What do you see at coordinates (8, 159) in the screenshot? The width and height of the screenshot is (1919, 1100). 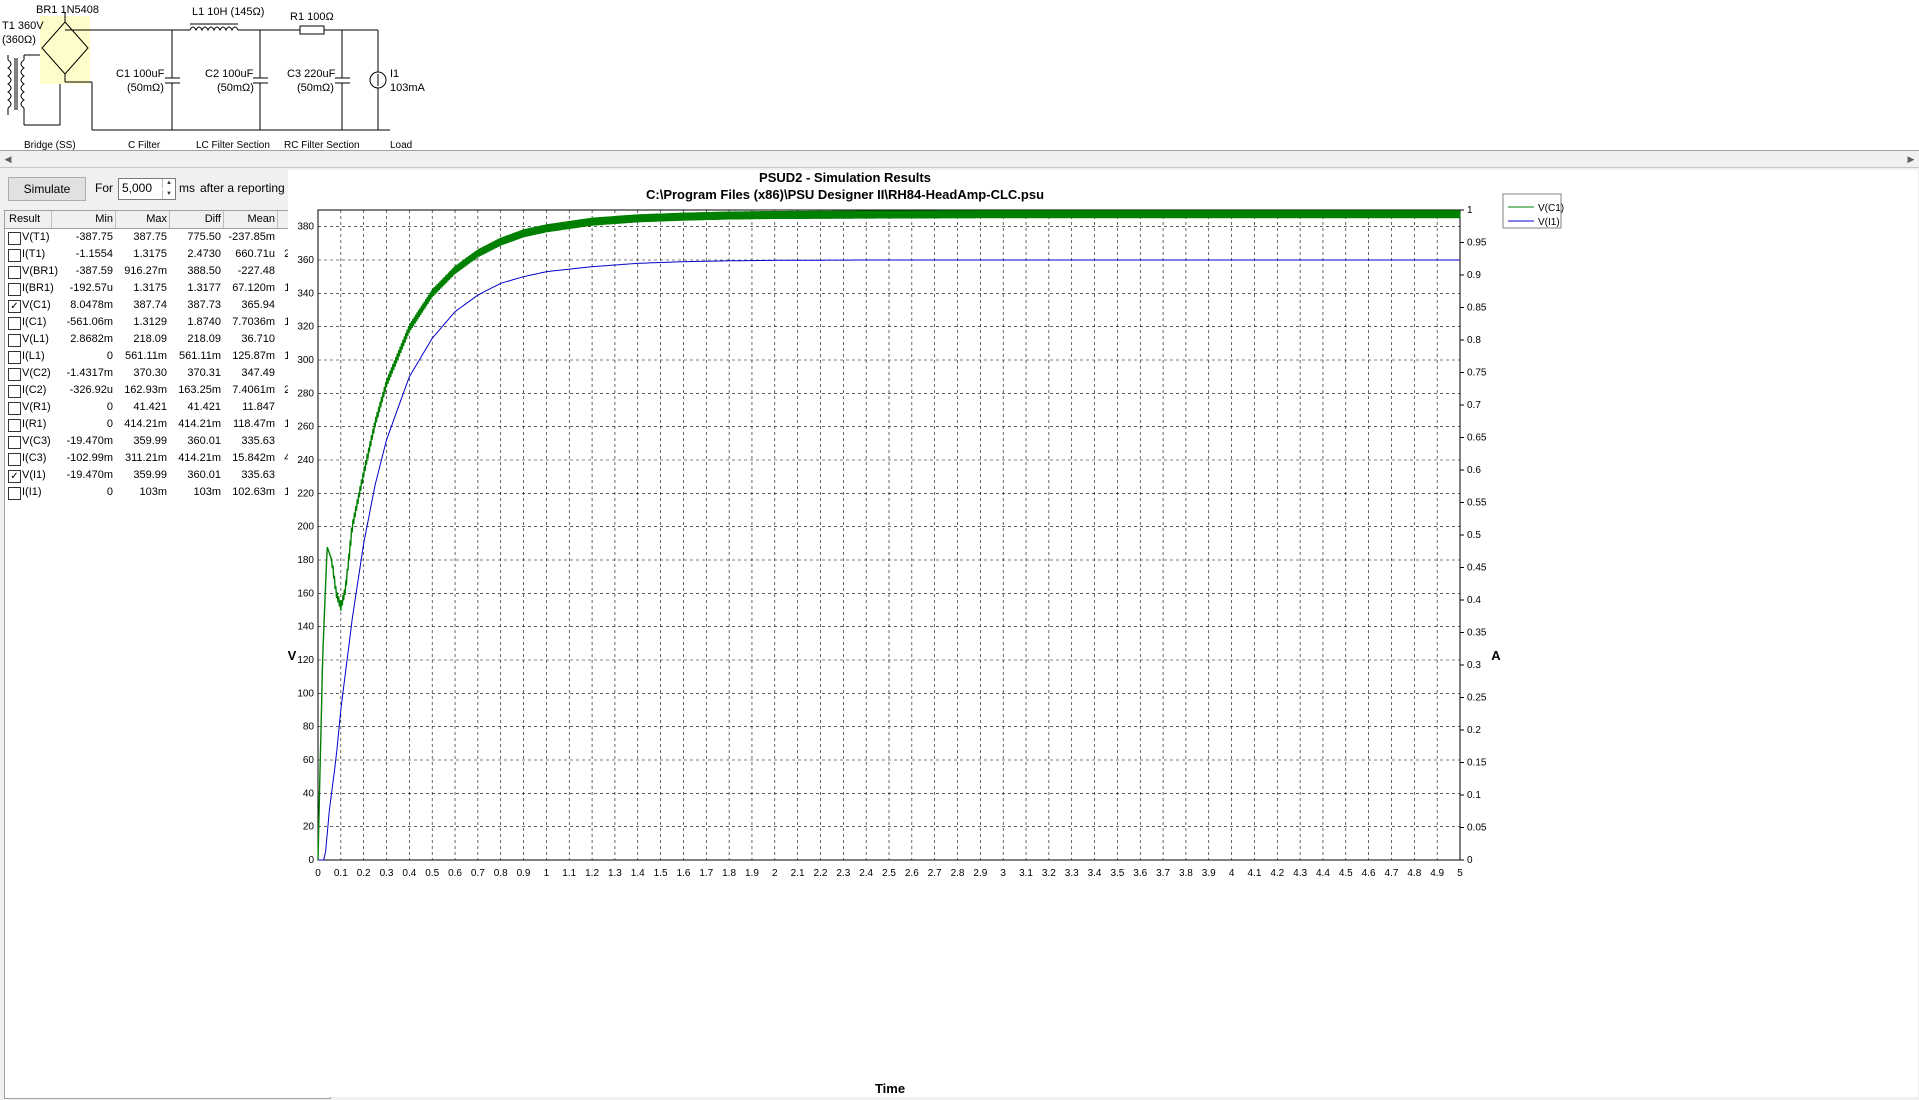 I see `scroll-left-icon: ◀` at bounding box center [8, 159].